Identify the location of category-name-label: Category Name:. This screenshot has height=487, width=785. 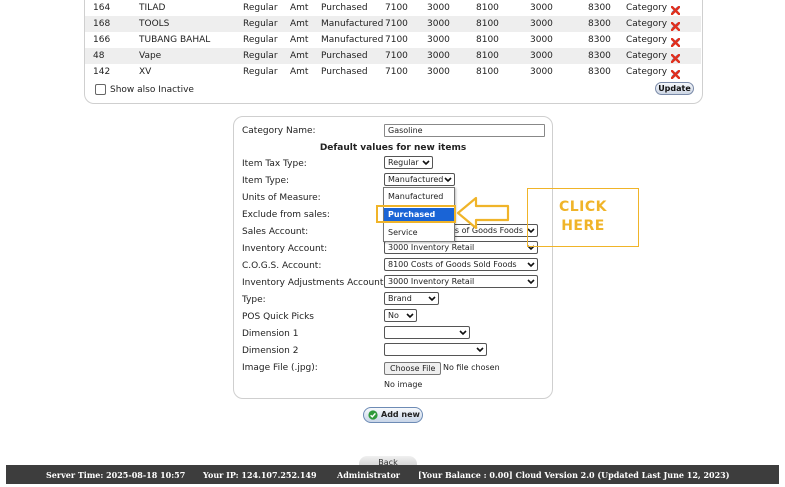
(279, 131).